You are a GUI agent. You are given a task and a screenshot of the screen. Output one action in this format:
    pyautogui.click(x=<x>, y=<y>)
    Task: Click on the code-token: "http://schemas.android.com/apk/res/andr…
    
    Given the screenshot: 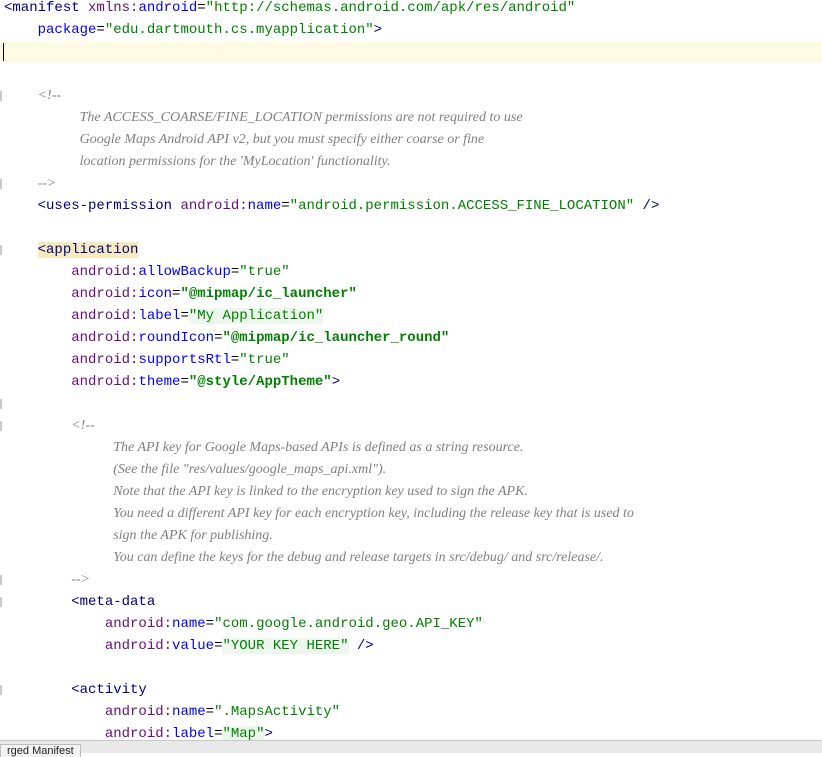 What is the action you would take?
    pyautogui.click(x=390, y=8)
    